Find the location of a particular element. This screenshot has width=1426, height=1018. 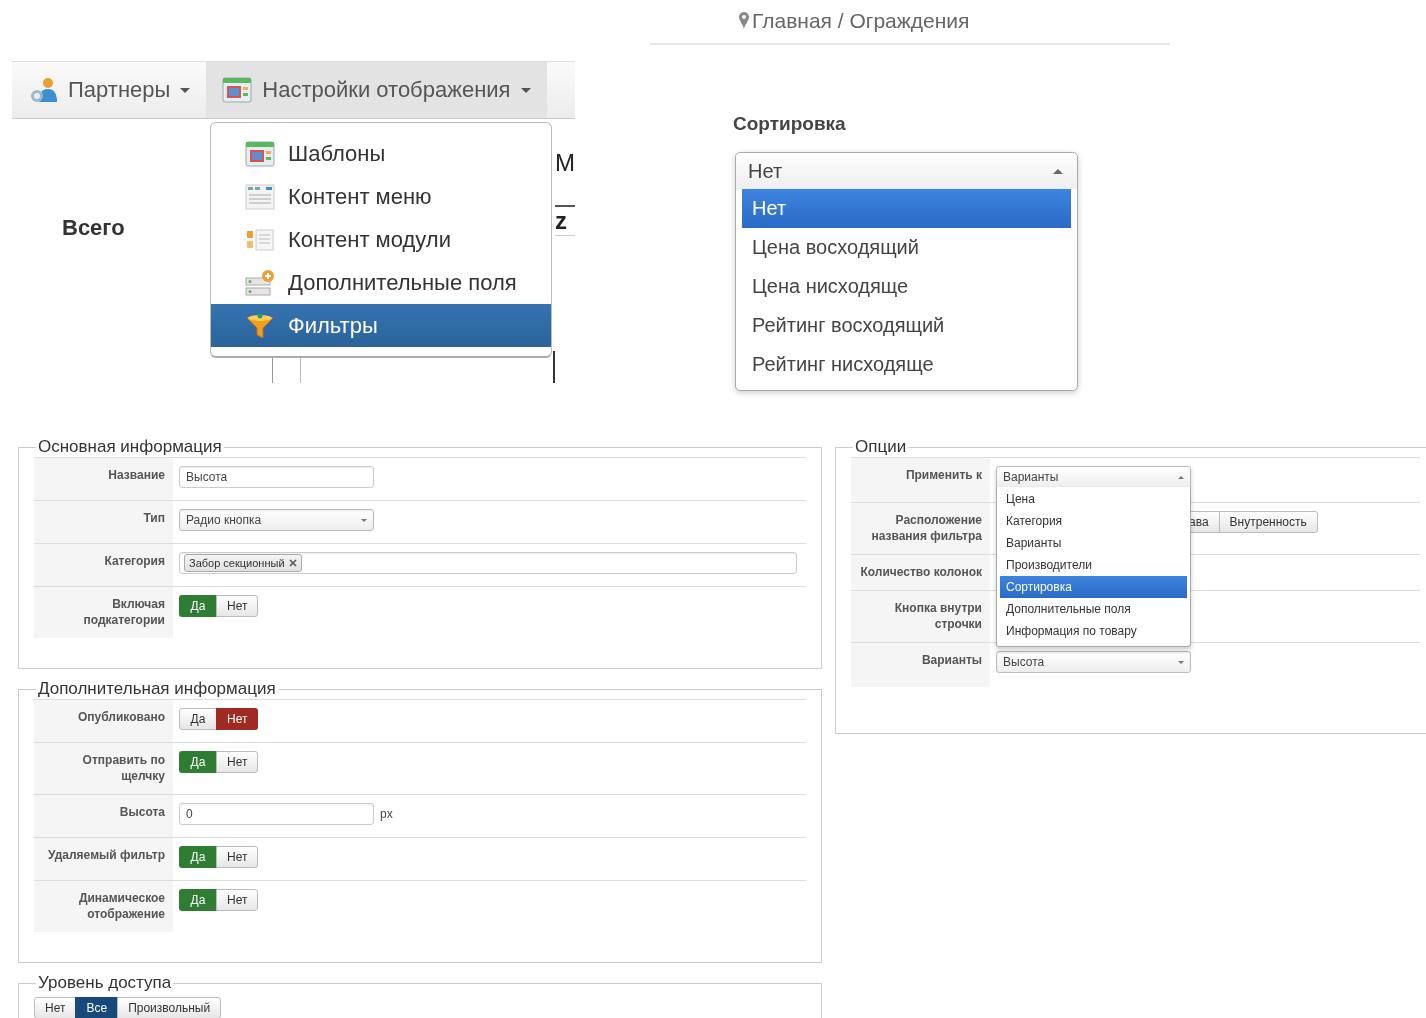

field-label: Отправить по щелчку is located at coordinates (103, 768).